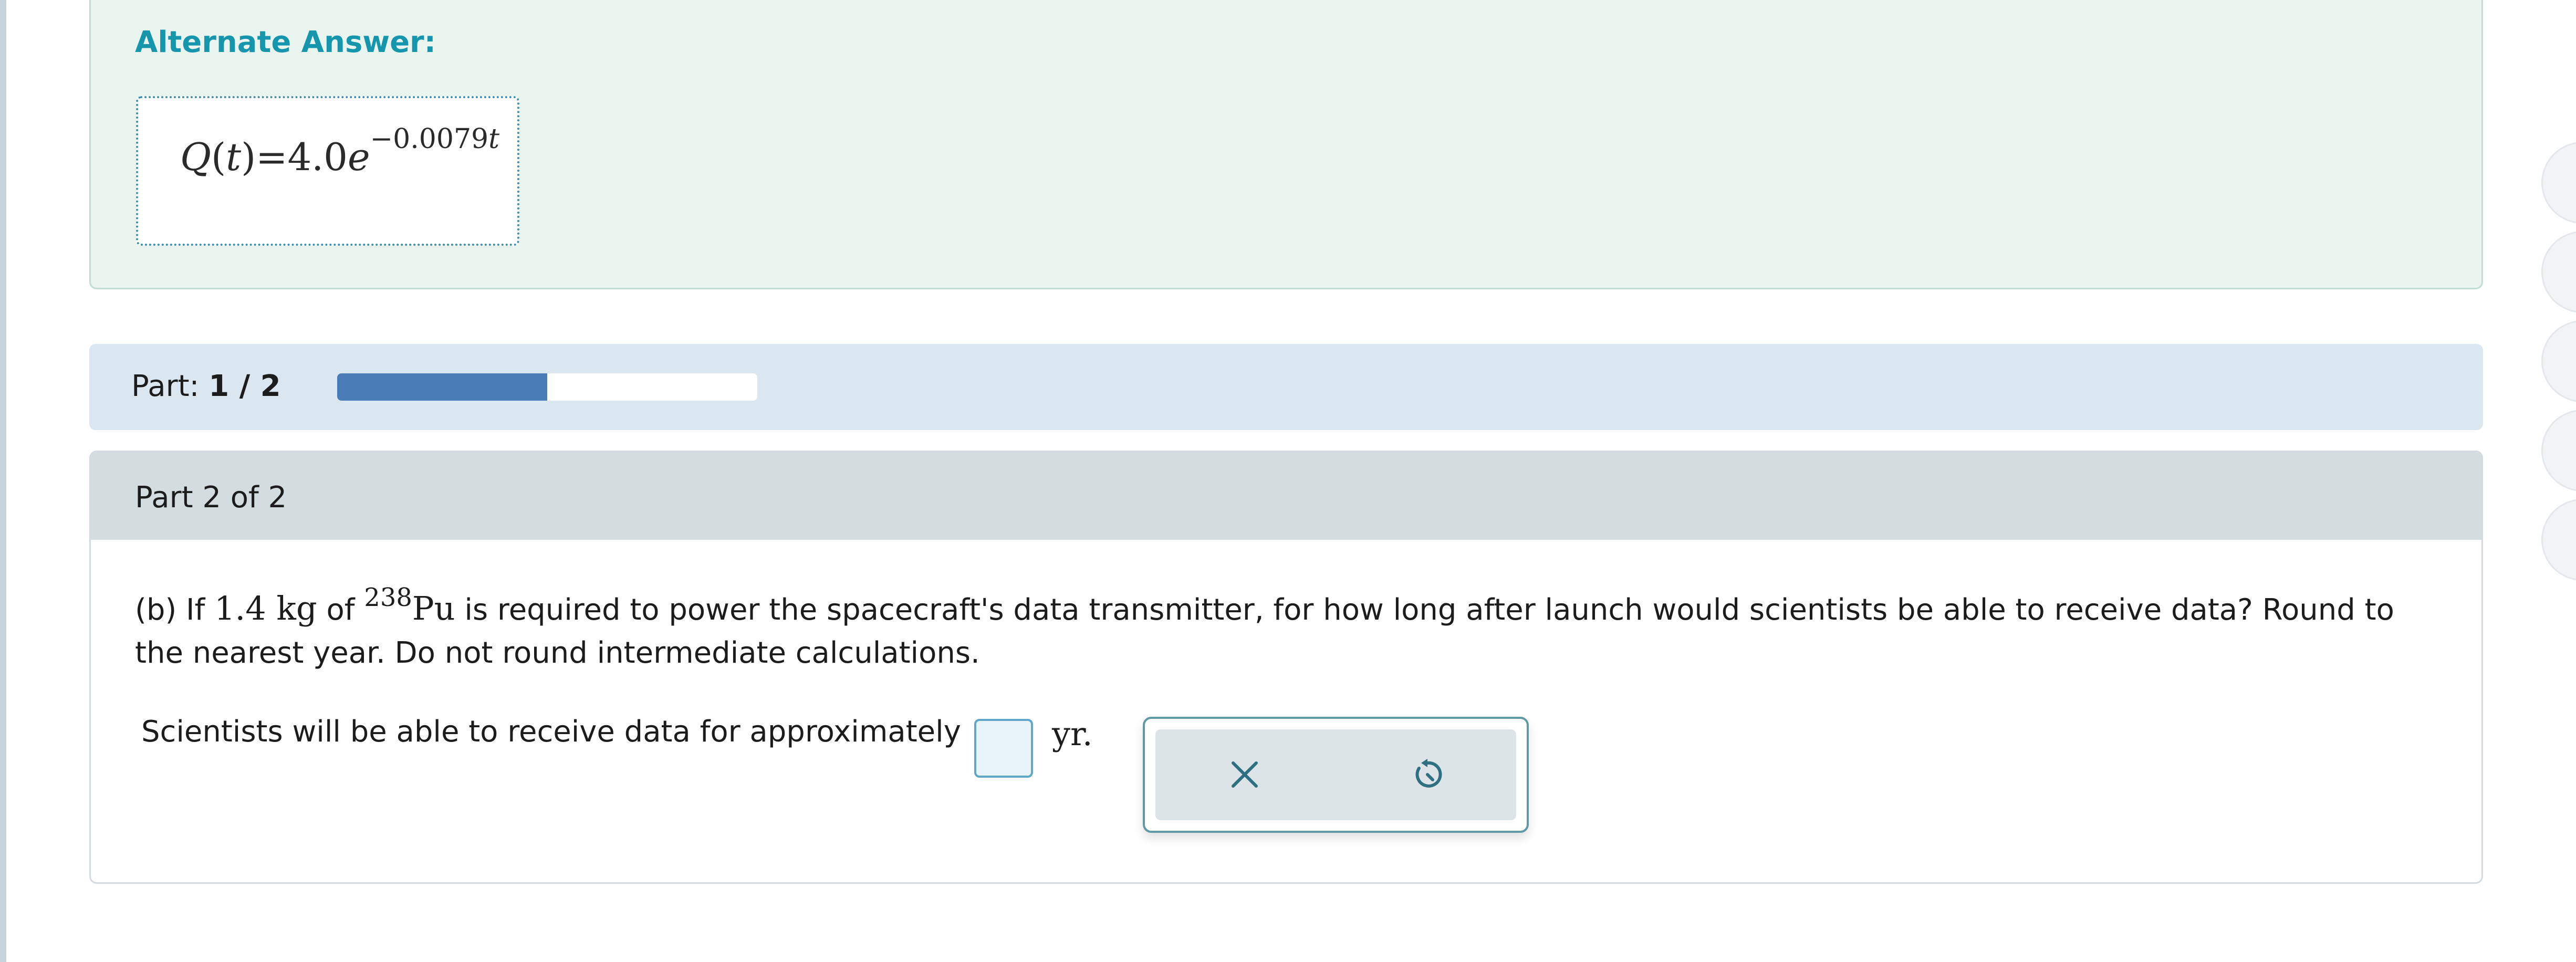  I want to click on card-header: Part 2 of 2, so click(1286, 496).